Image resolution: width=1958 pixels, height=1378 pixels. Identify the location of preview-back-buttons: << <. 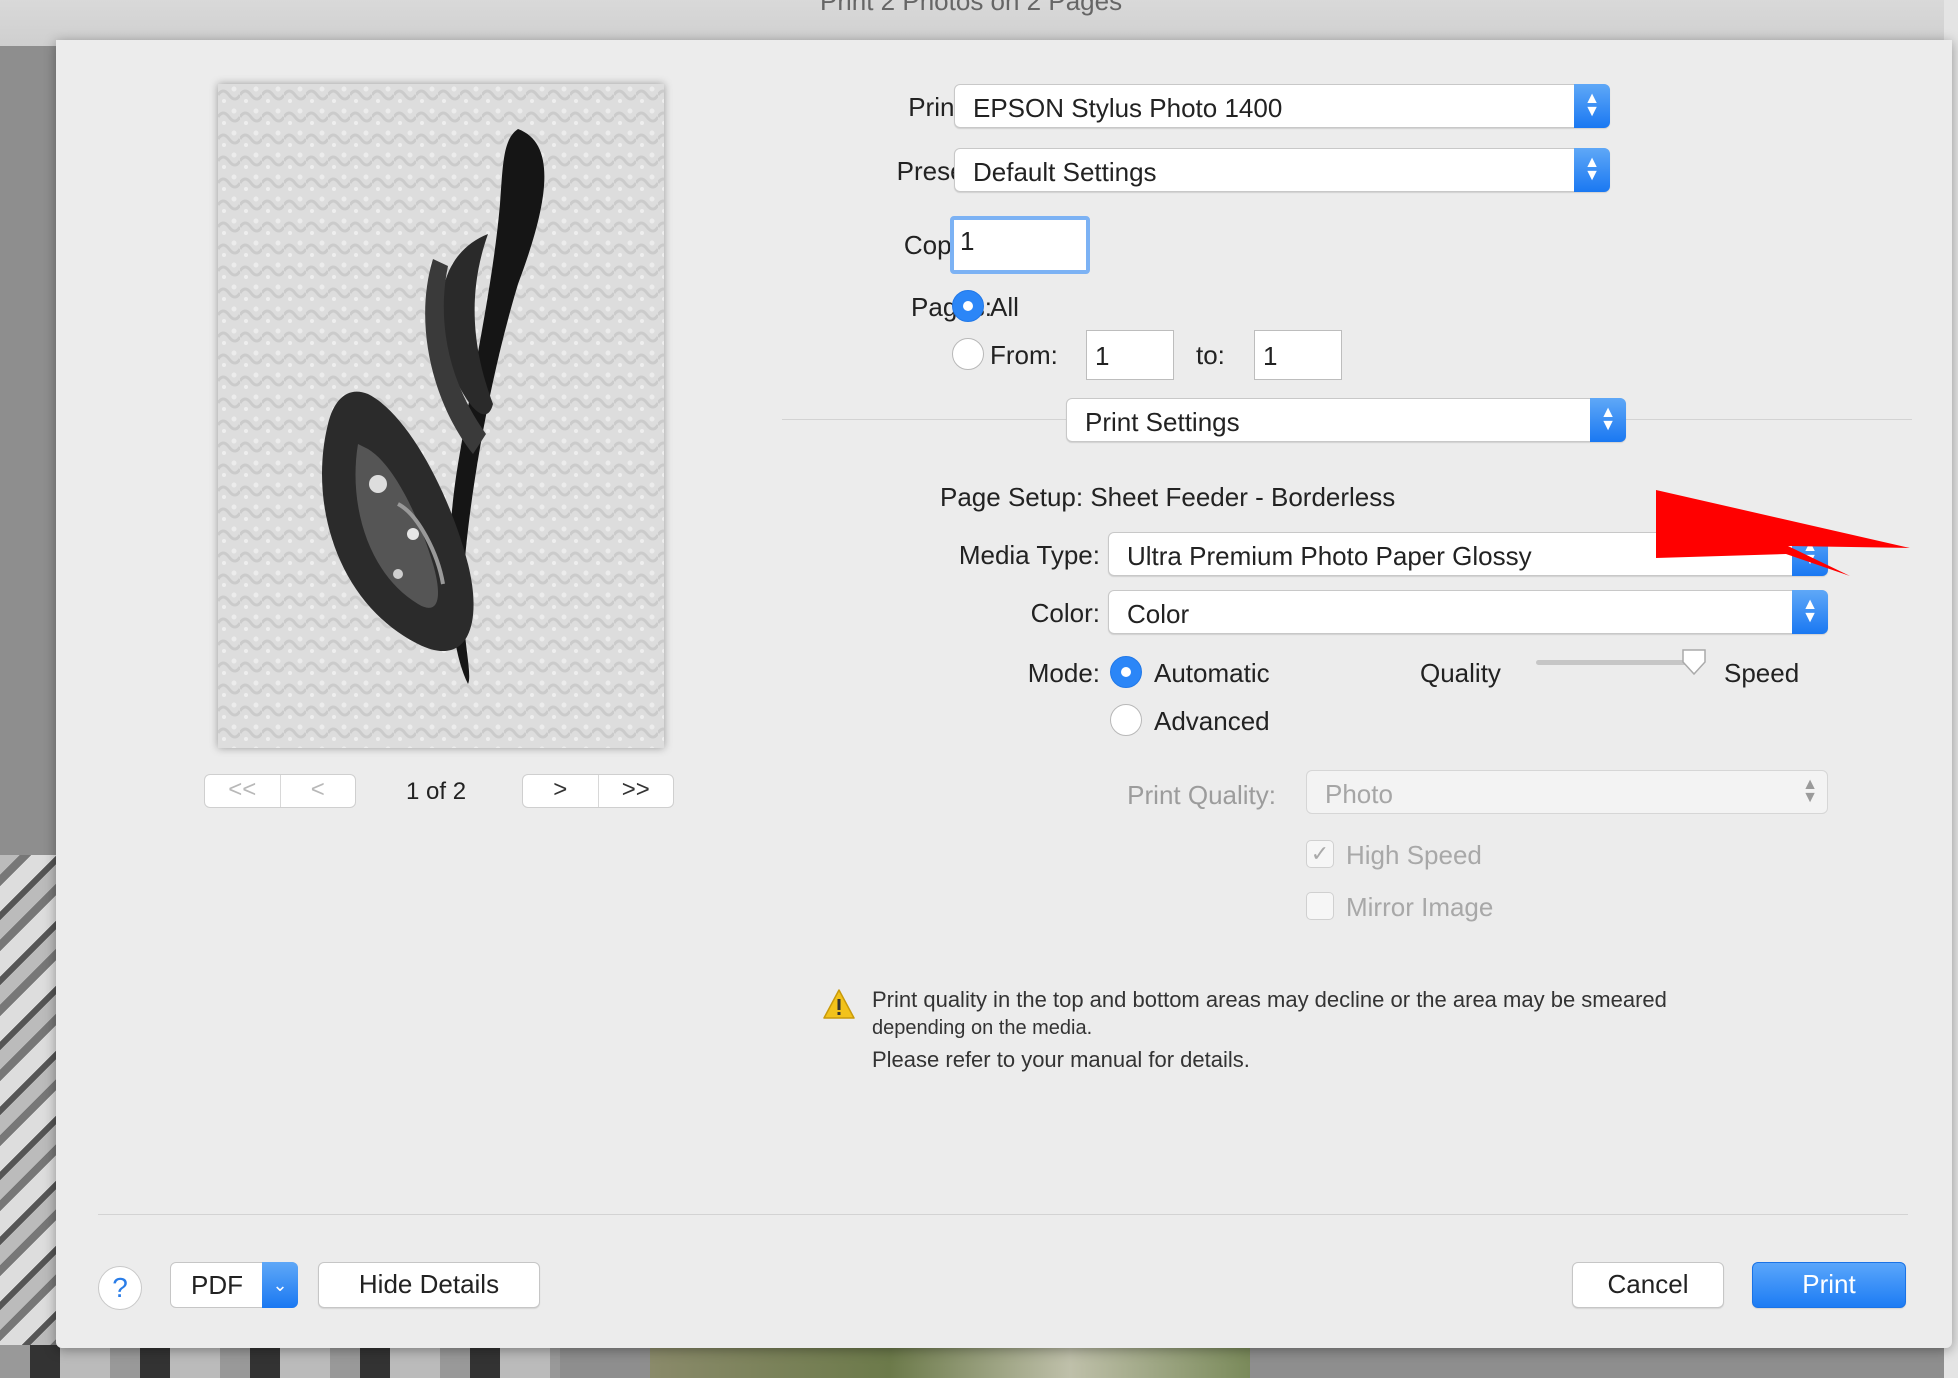
(280, 791).